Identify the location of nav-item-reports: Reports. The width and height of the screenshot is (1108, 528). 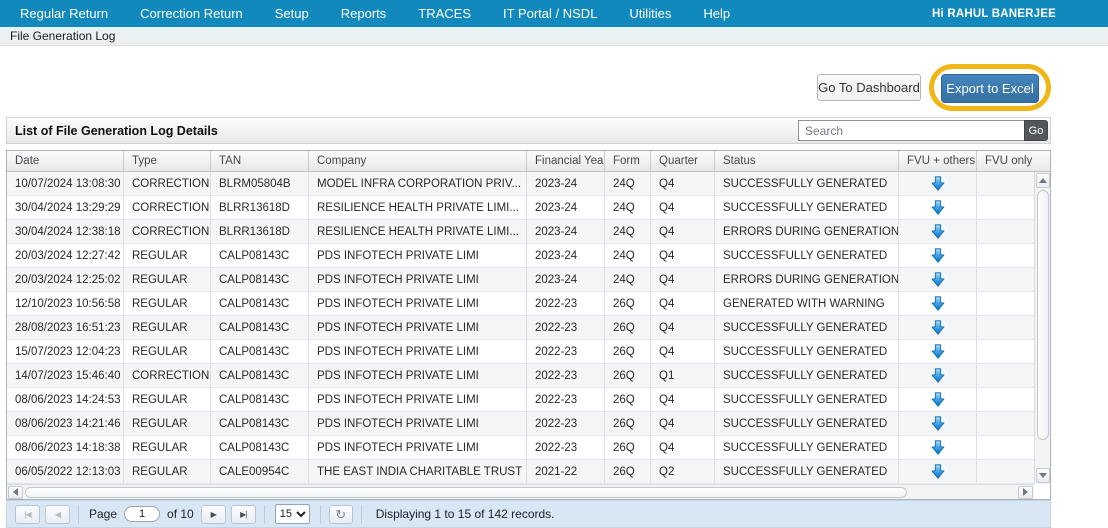
(364, 13).